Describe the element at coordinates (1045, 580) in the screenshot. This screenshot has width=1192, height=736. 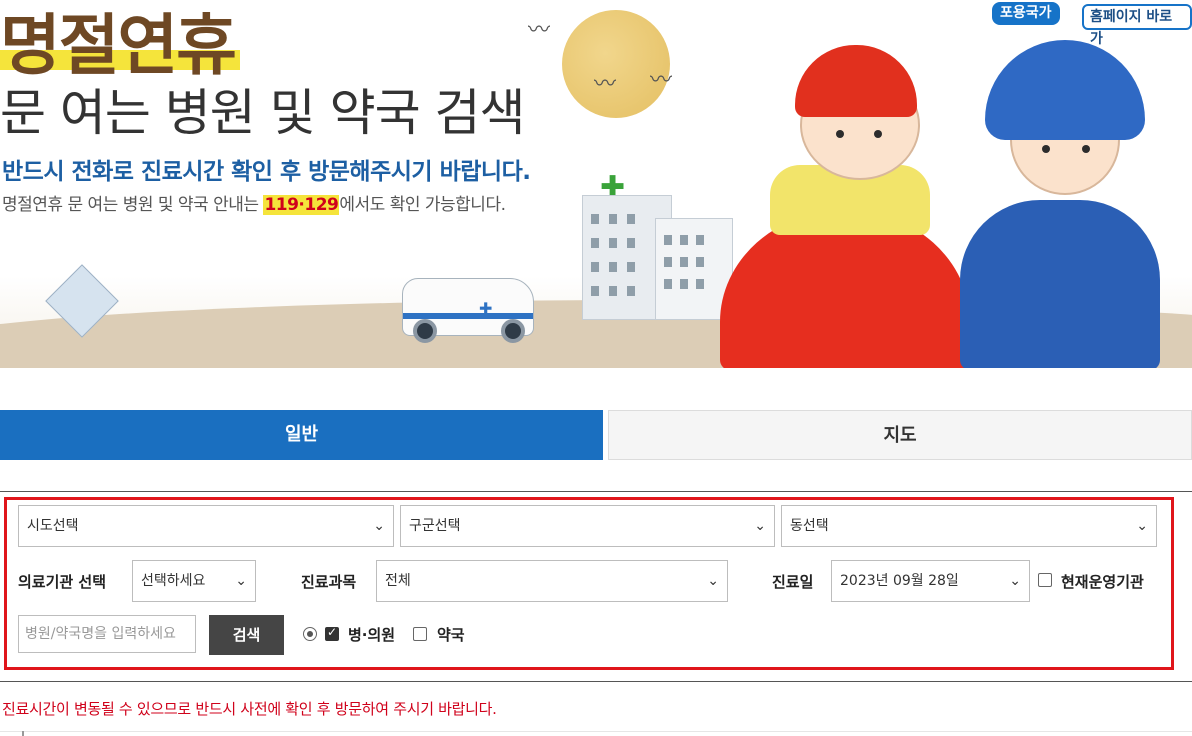
I see `operating-now-checkbox` at that location.